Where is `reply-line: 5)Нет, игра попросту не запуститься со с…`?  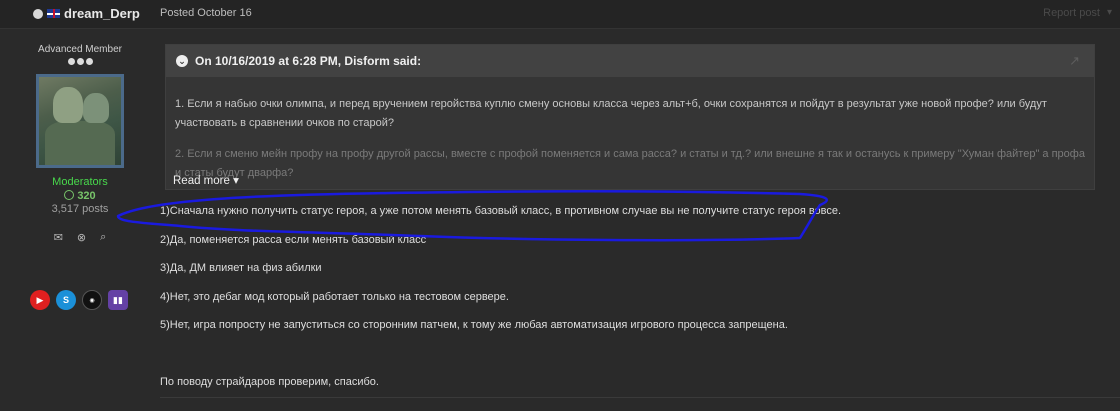
reply-line: 5)Нет, игра попросту не запуститься со с… is located at coordinates (474, 325).